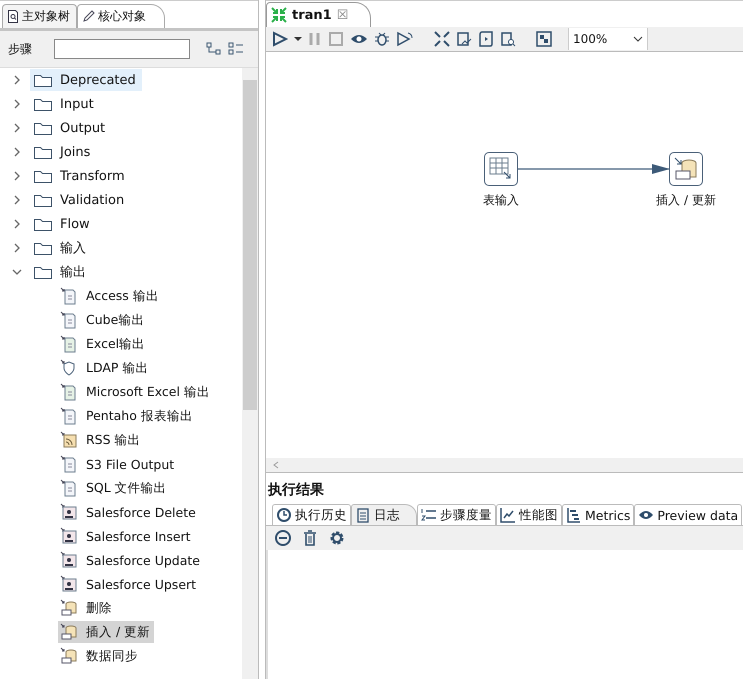 This screenshot has height=679, width=743. What do you see at coordinates (103, 320) in the screenshot?
I see `tree-step: Cube输出` at bounding box center [103, 320].